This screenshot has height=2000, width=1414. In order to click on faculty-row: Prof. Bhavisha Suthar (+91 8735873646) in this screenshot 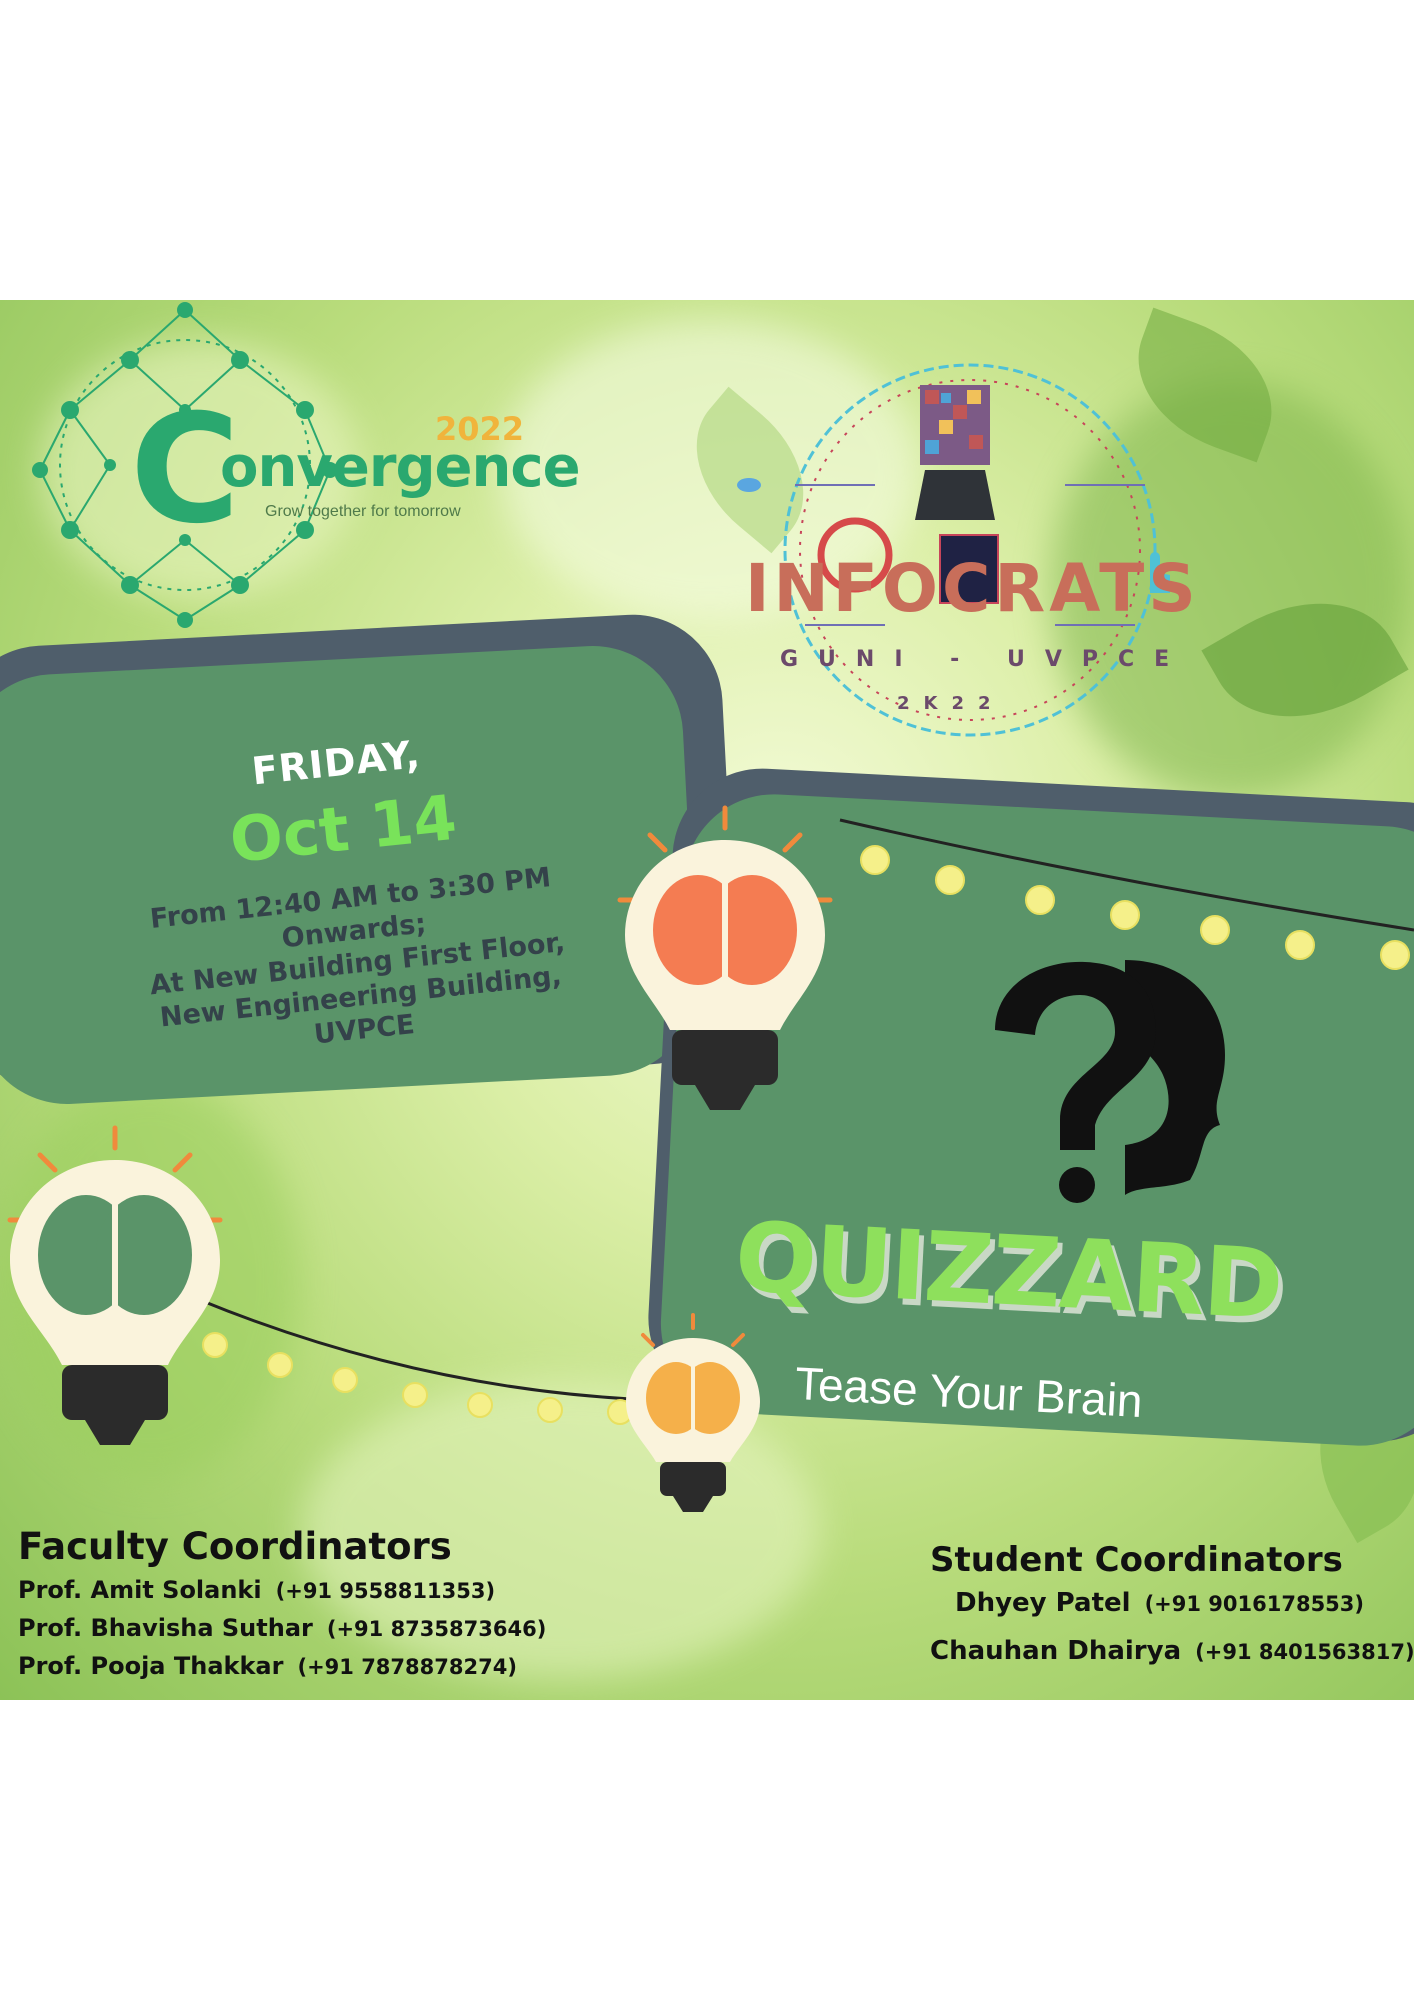, I will do `click(282, 1628)`.